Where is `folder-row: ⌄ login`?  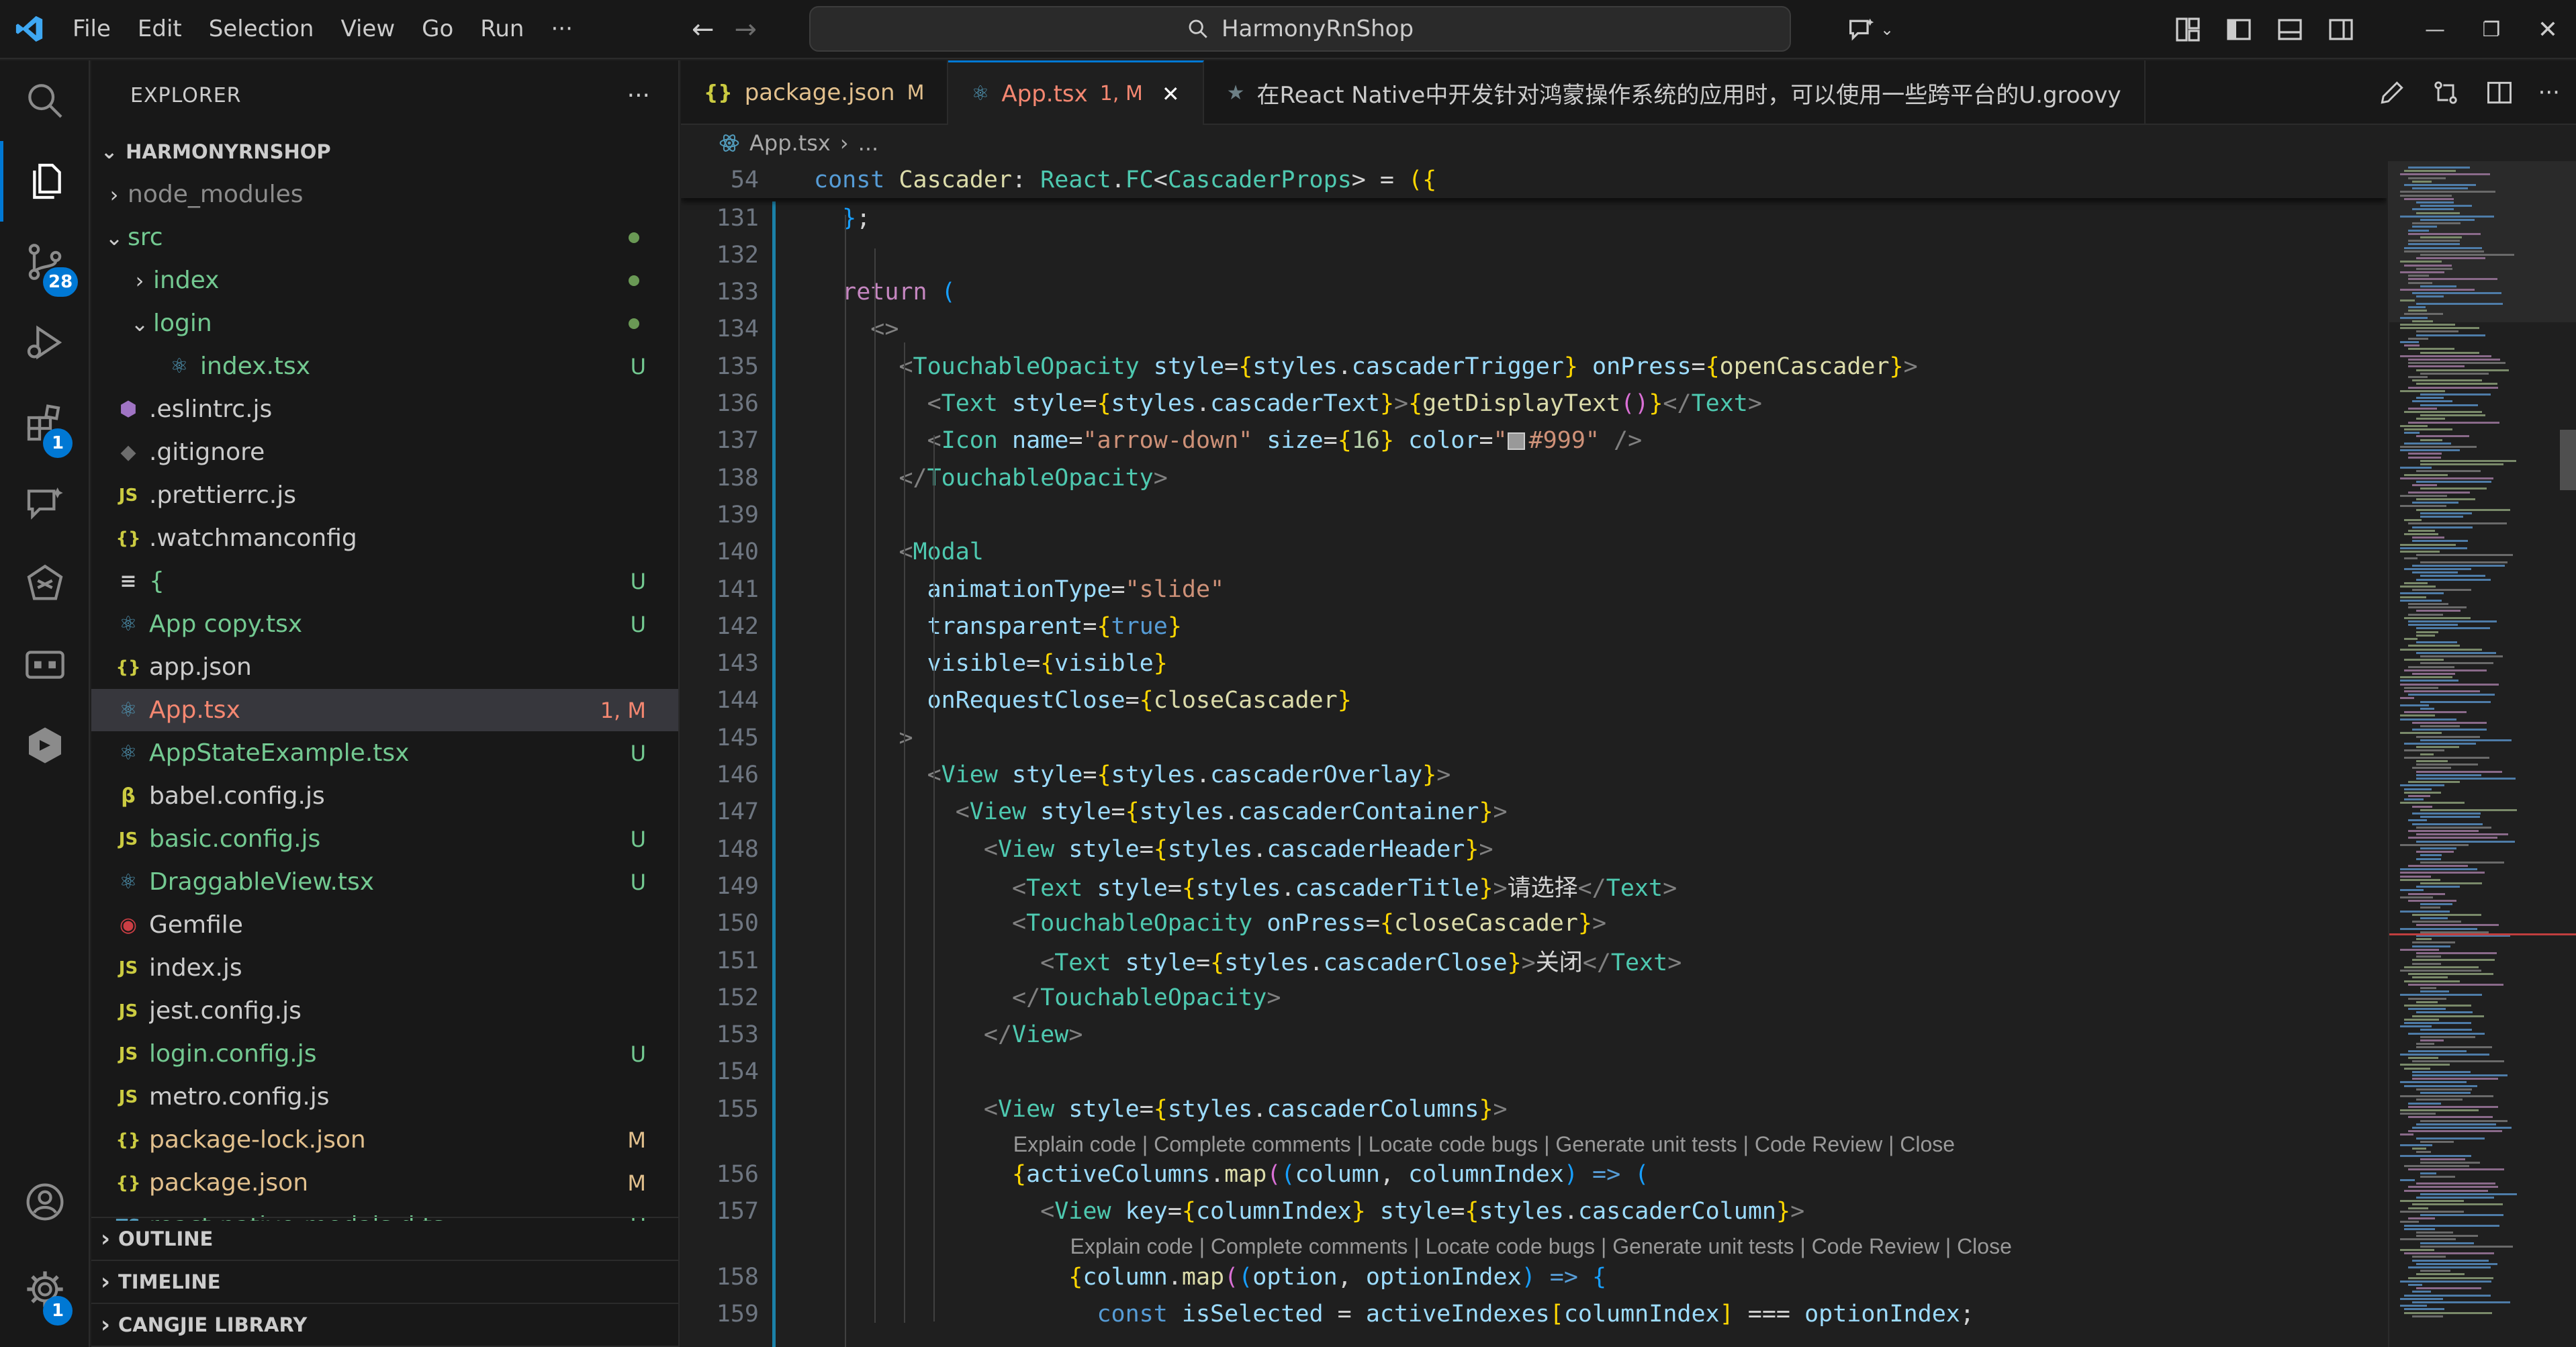
folder-row: ⌄ login is located at coordinates (384, 323).